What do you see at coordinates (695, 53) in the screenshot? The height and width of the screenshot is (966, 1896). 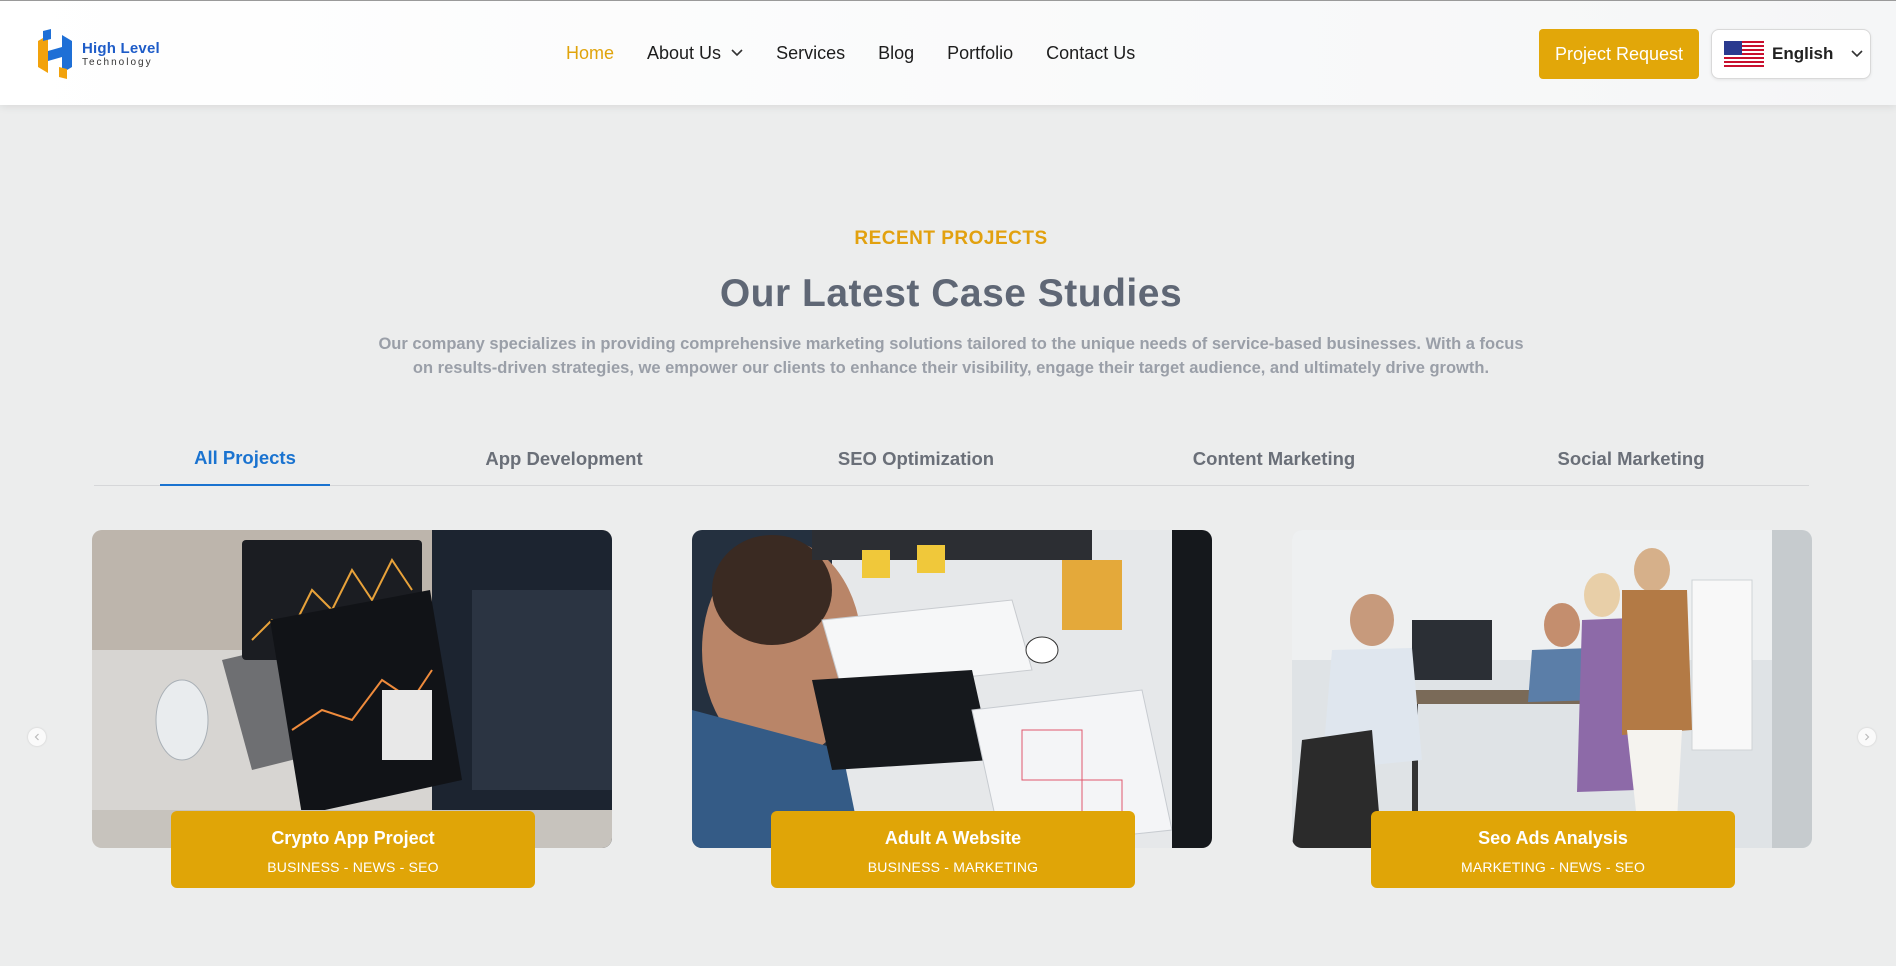 I see `nav-about-us: About Us` at bounding box center [695, 53].